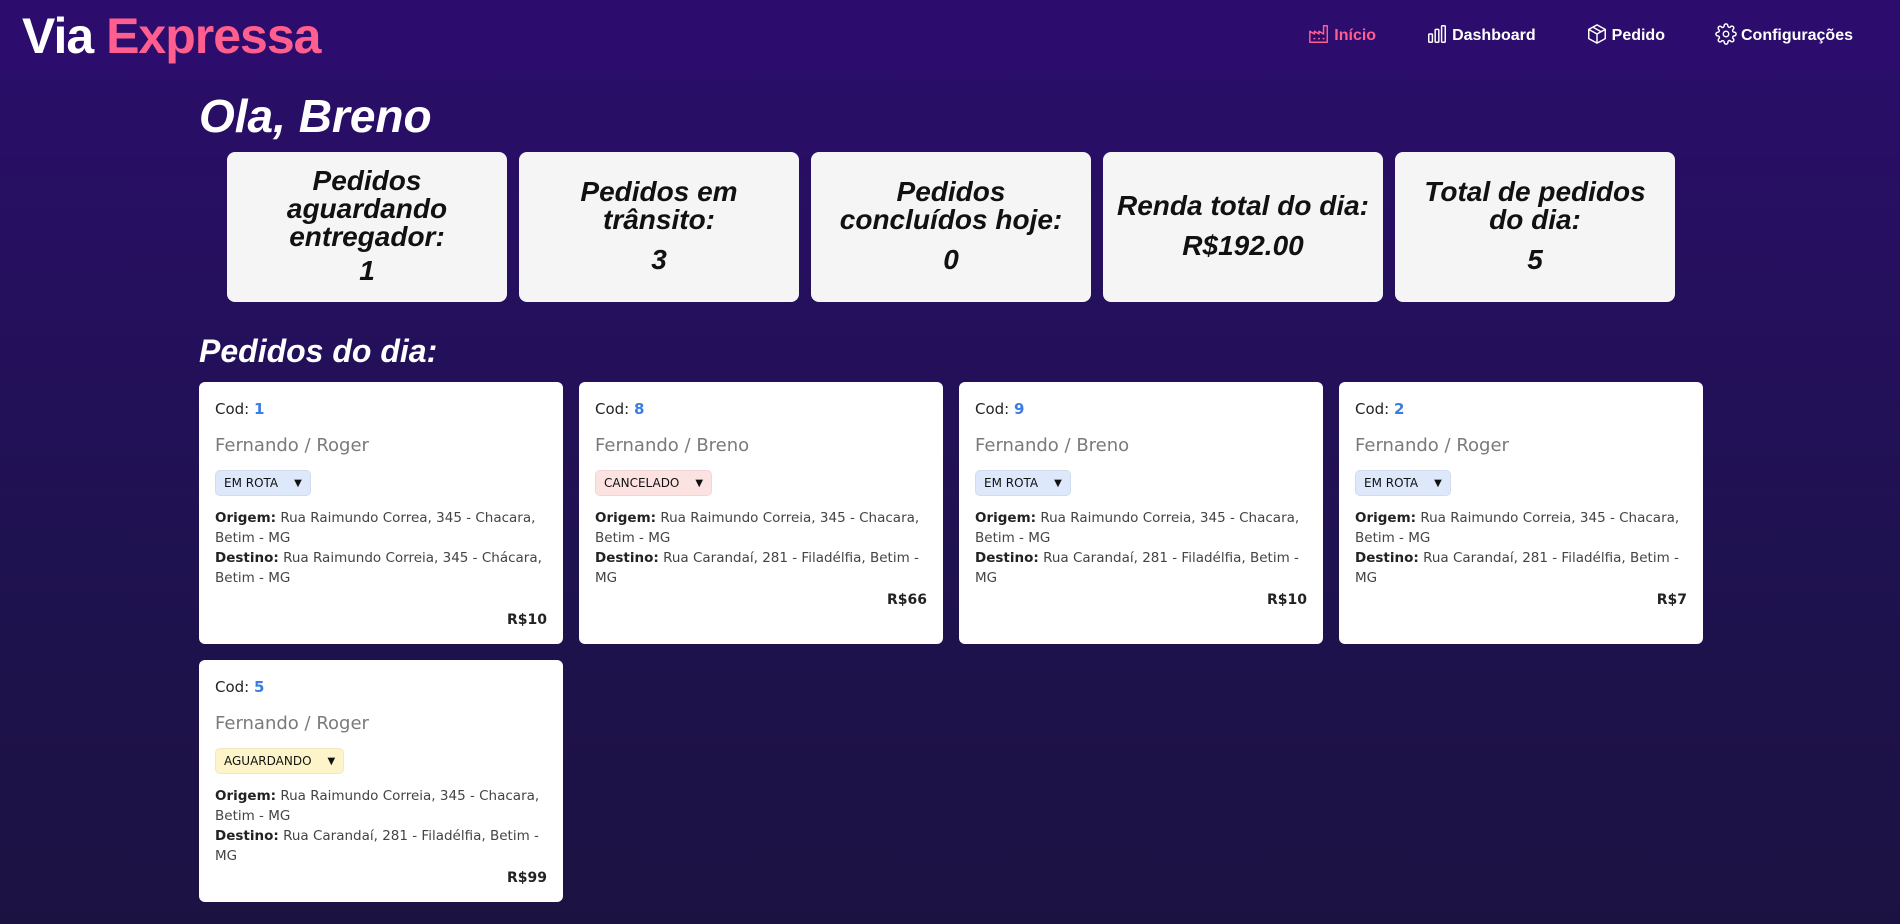  Describe the element at coordinates (1597, 36) in the screenshot. I see `box-icon` at that location.